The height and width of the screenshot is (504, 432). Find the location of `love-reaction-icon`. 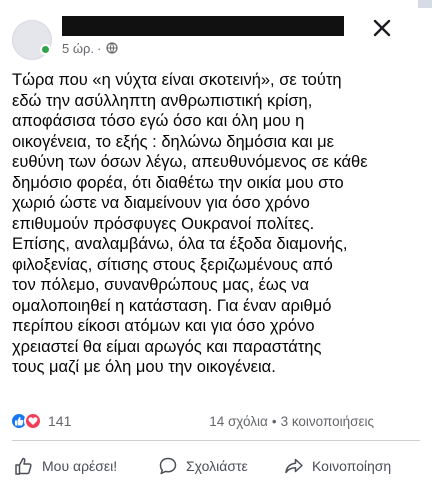

love-reaction-icon is located at coordinates (33, 421).